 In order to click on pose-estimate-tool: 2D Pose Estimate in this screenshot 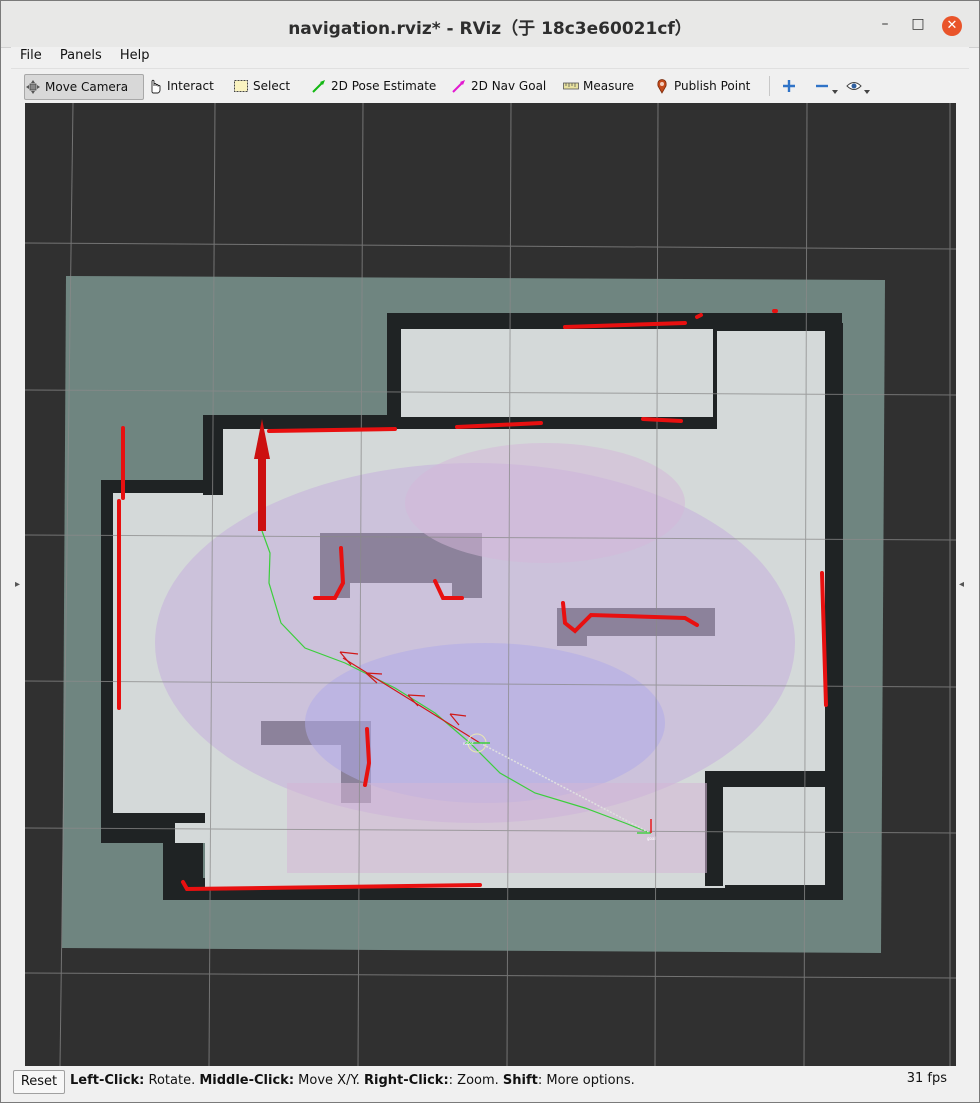, I will do `click(373, 86)`.